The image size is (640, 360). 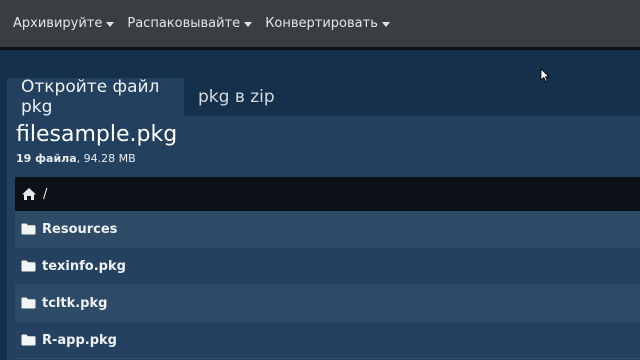 I want to click on tab-open-pkg-label: Откройте файл pkg, so click(x=90, y=97).